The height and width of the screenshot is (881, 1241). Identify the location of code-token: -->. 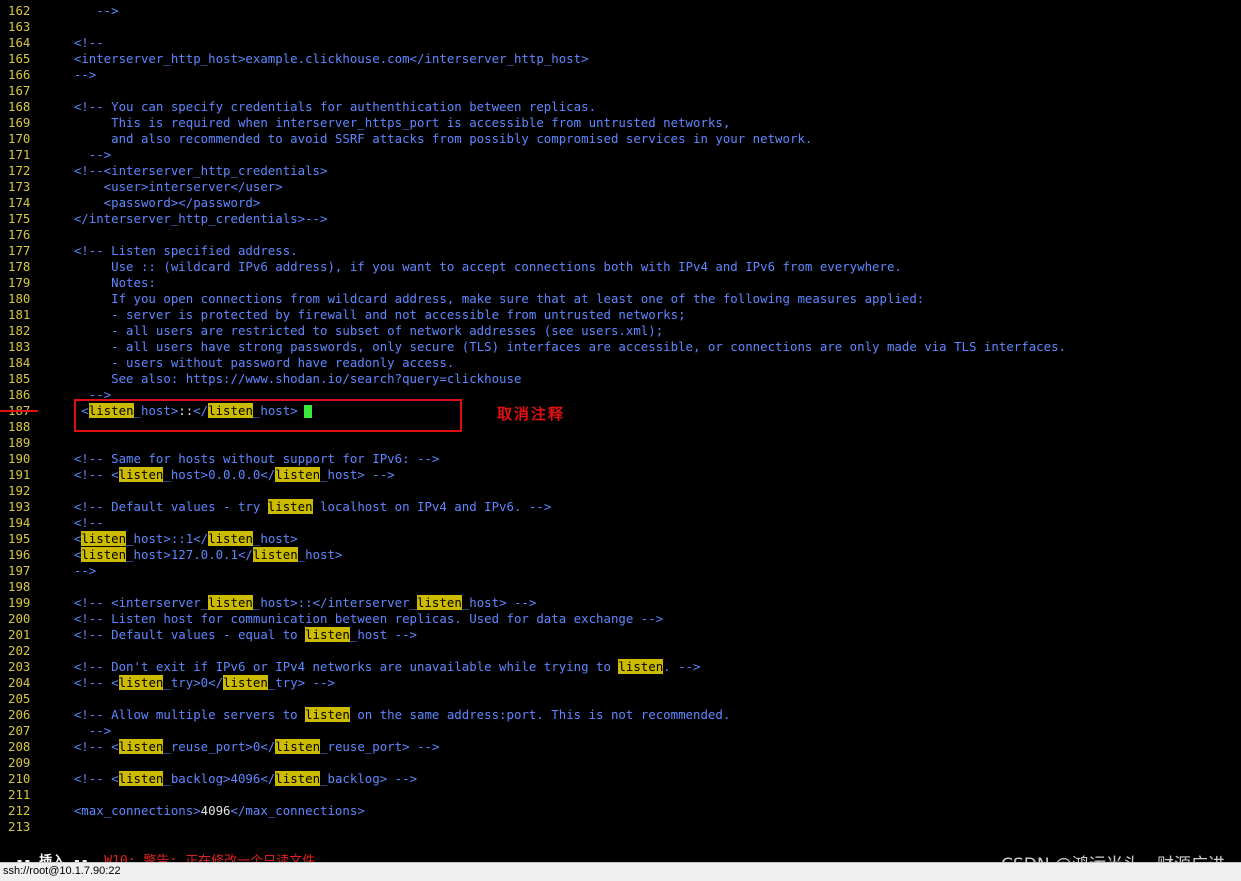
(70, 74).